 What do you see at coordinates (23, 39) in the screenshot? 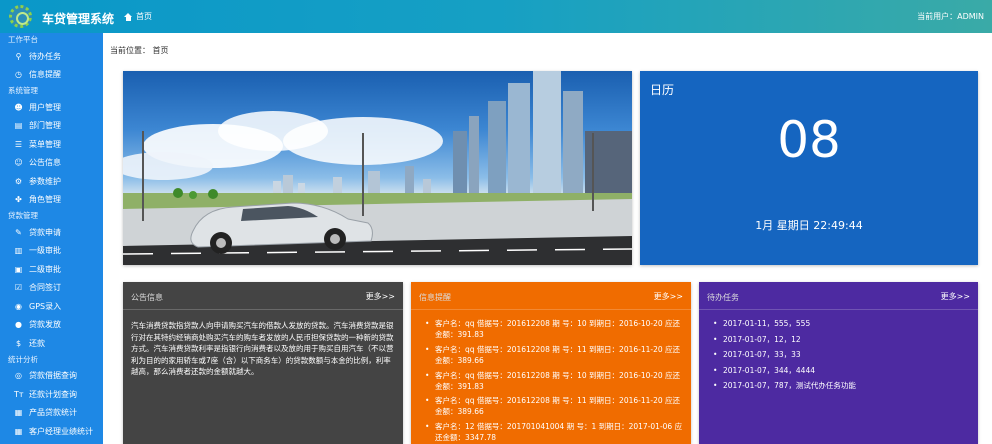
I see `sidebar-group-title: 工作平台` at bounding box center [23, 39].